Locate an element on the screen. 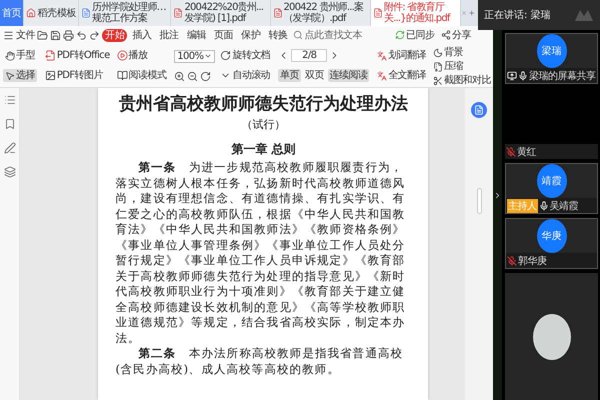 This screenshot has width=600, height=400. select-tool: 选择 is located at coordinates (20, 75).